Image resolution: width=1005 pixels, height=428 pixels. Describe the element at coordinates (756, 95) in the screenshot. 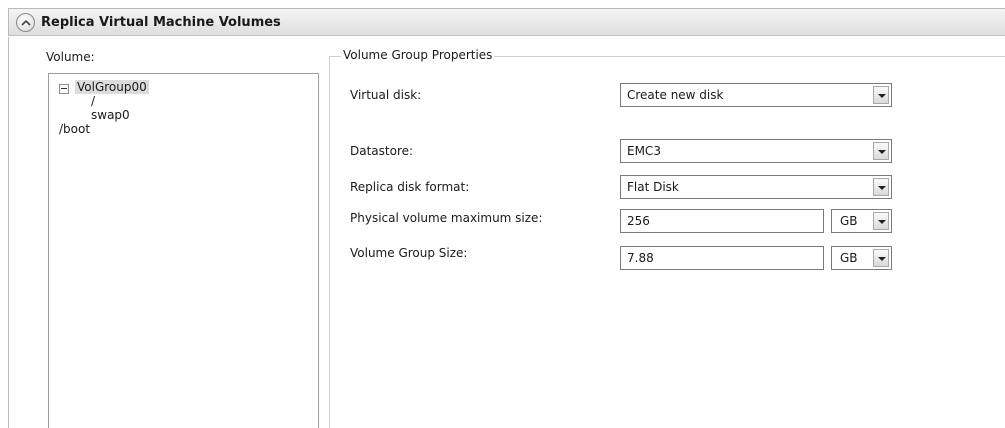

I see `virtual-disk-select: Create new disk` at that location.